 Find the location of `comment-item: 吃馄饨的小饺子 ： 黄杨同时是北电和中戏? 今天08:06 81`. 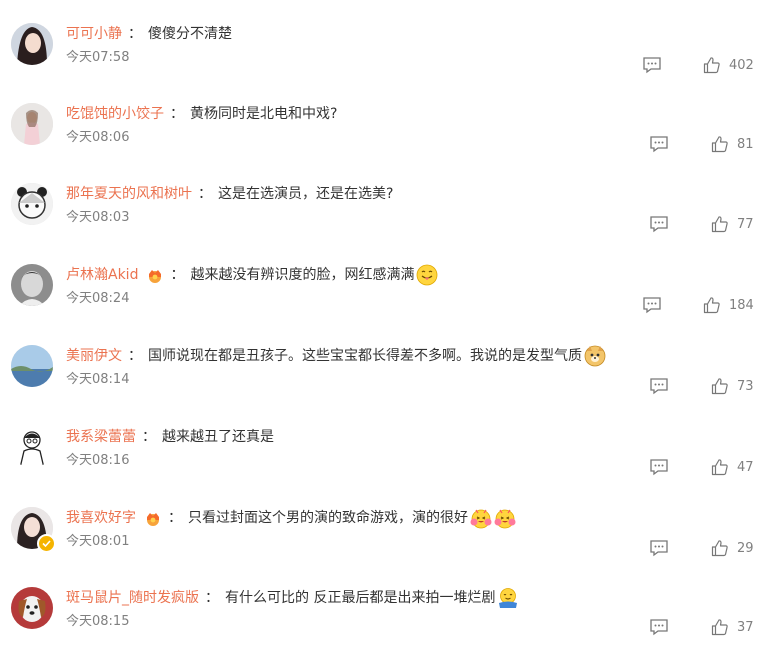

comment-item: 吃馄饨的小饺子 ： 黄杨同时是北电和中戏? 今天08:06 81 is located at coordinates (385, 141).